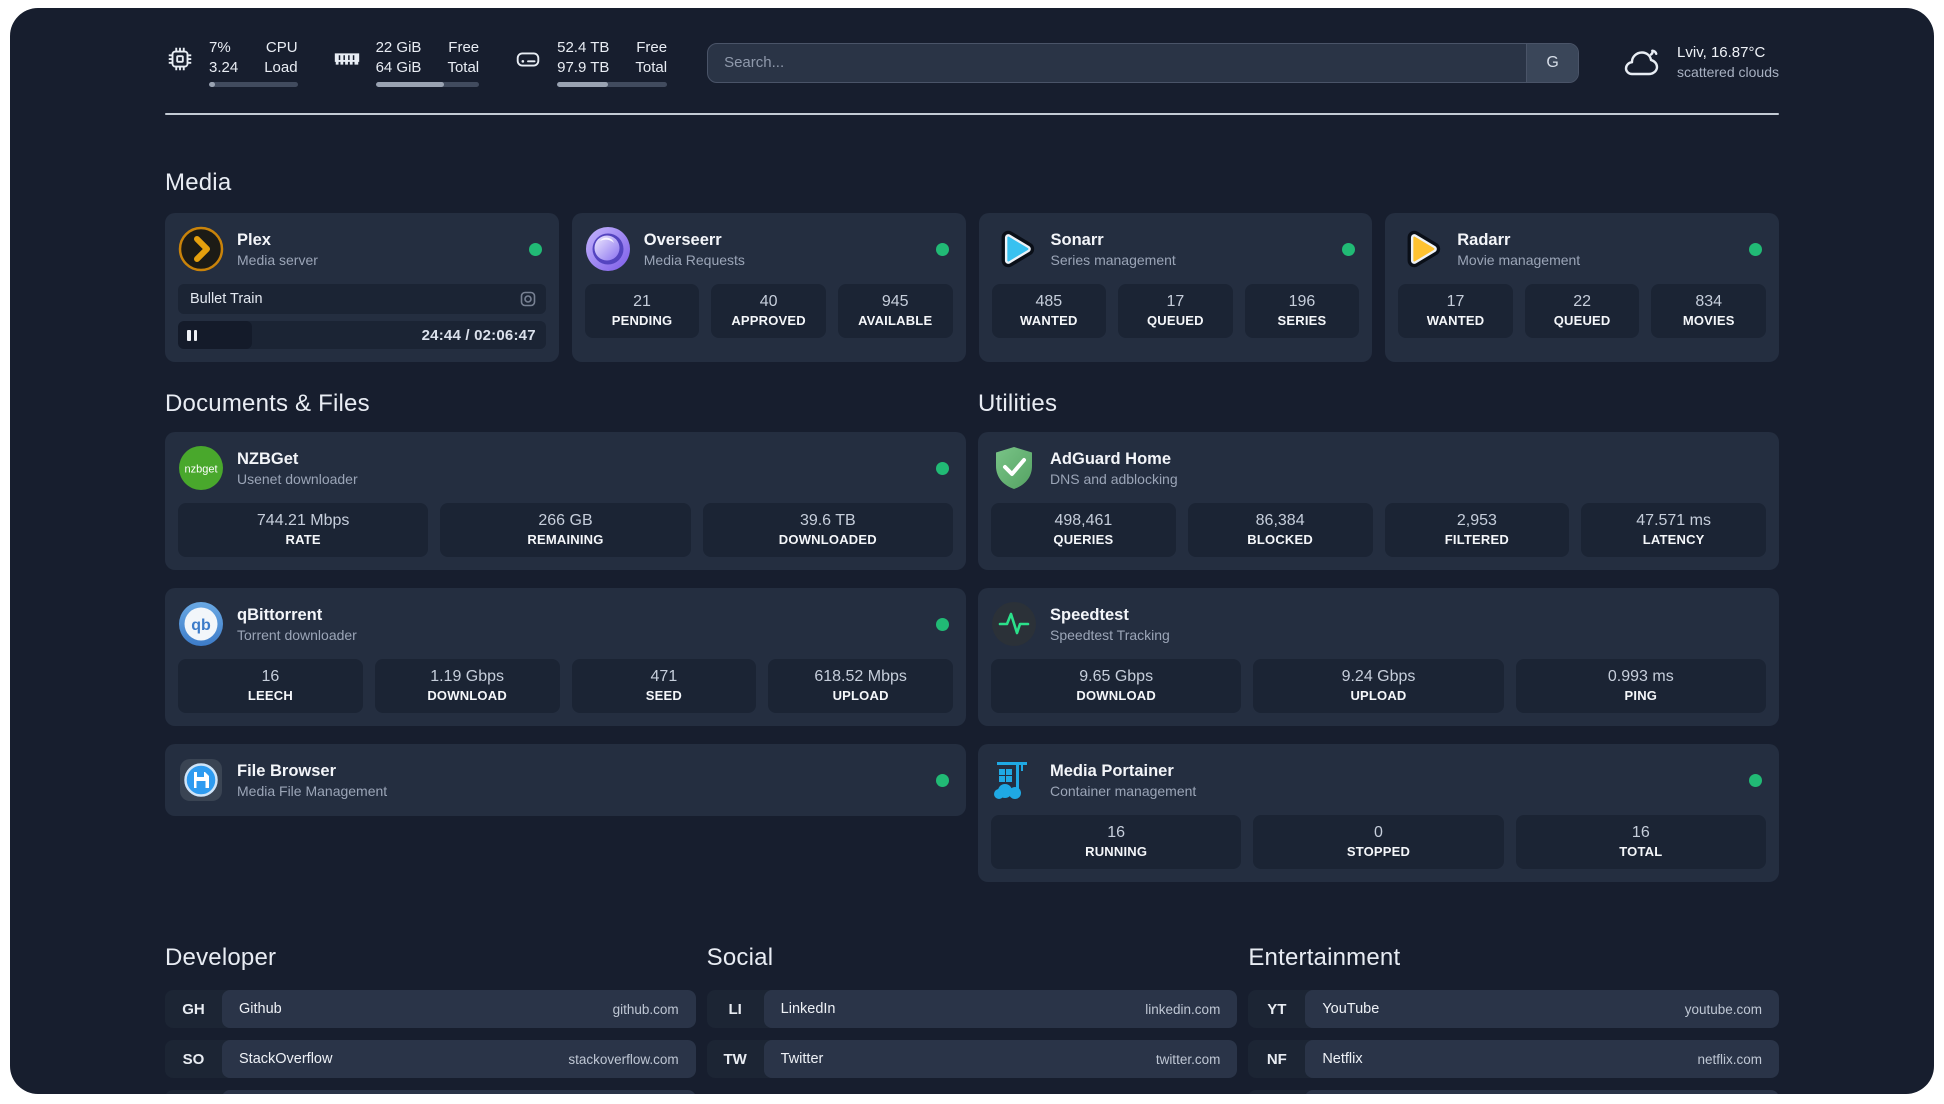 Image resolution: width=1944 pixels, height=1104 pixels. What do you see at coordinates (1582, 311) in the screenshot?
I see `stat-tile: 22 QUEUED` at bounding box center [1582, 311].